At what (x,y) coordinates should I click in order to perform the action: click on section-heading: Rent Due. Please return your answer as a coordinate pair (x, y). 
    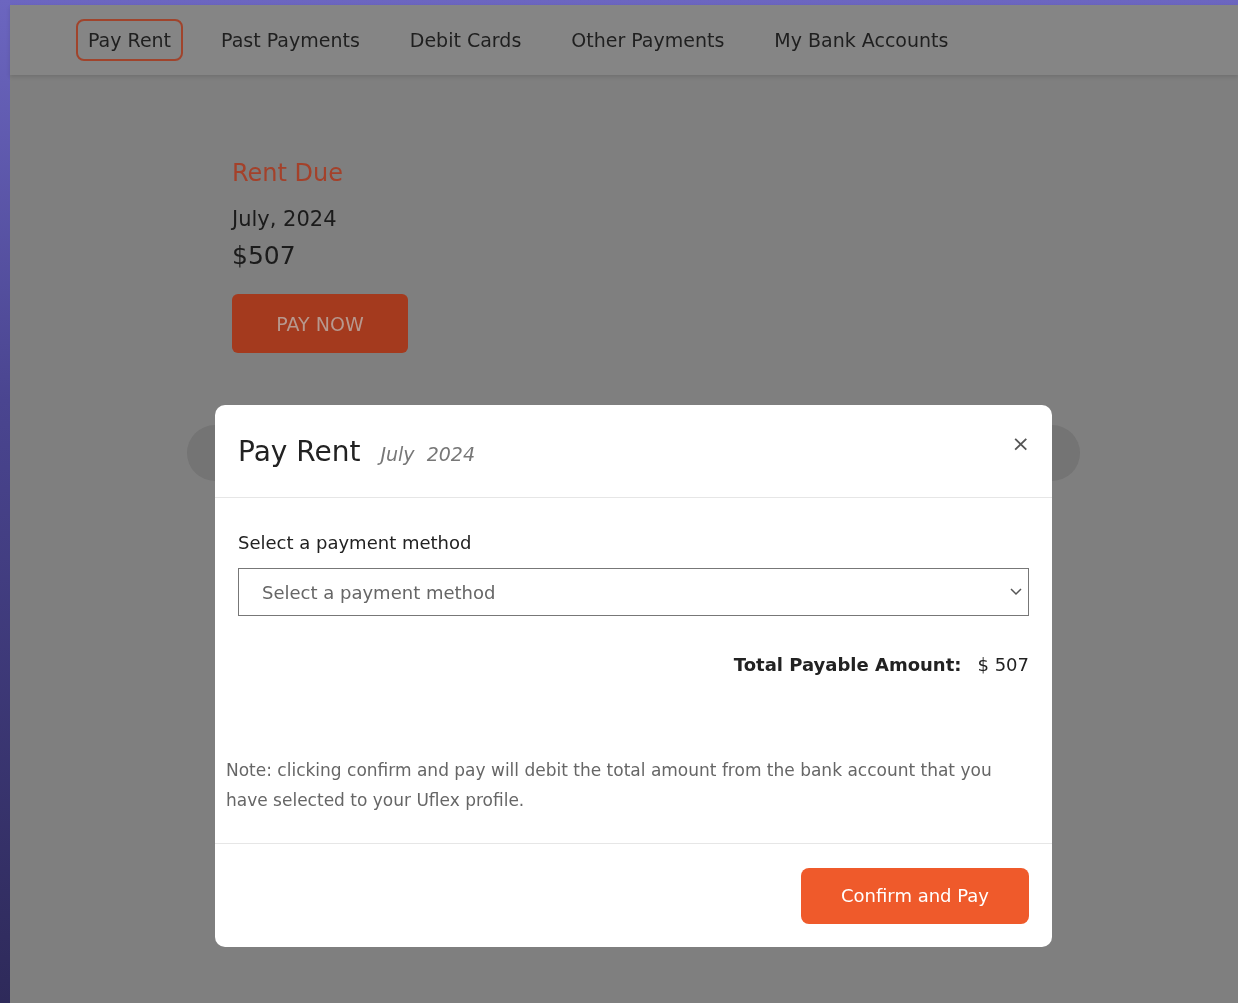
    Looking at the image, I should click on (288, 173).